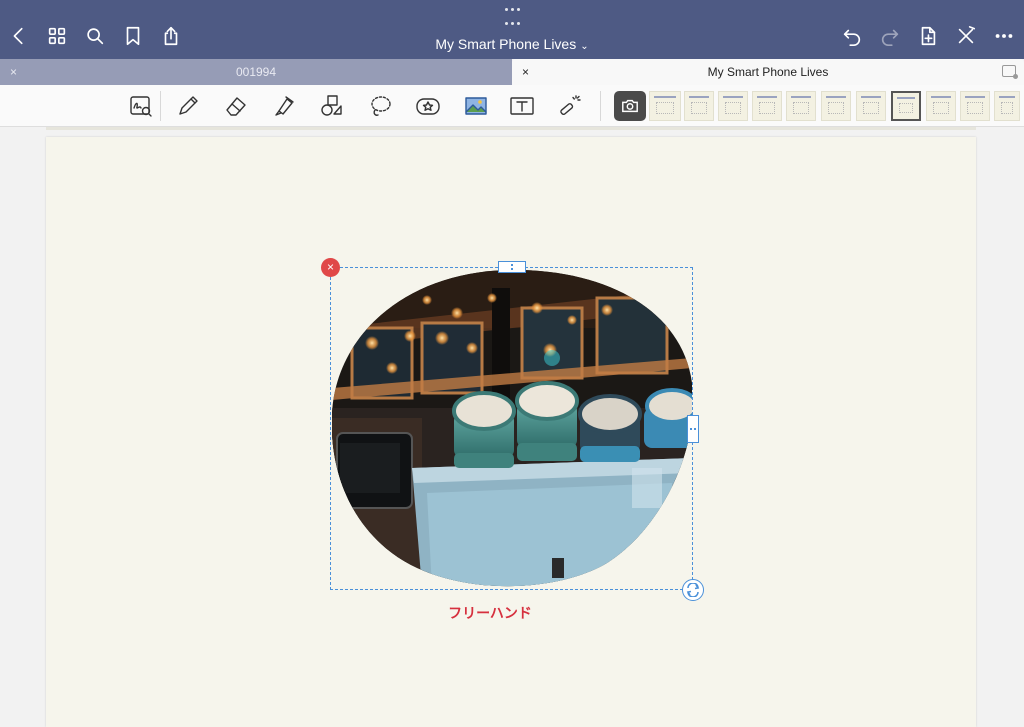  I want to click on text-box-tool, so click(522, 106).